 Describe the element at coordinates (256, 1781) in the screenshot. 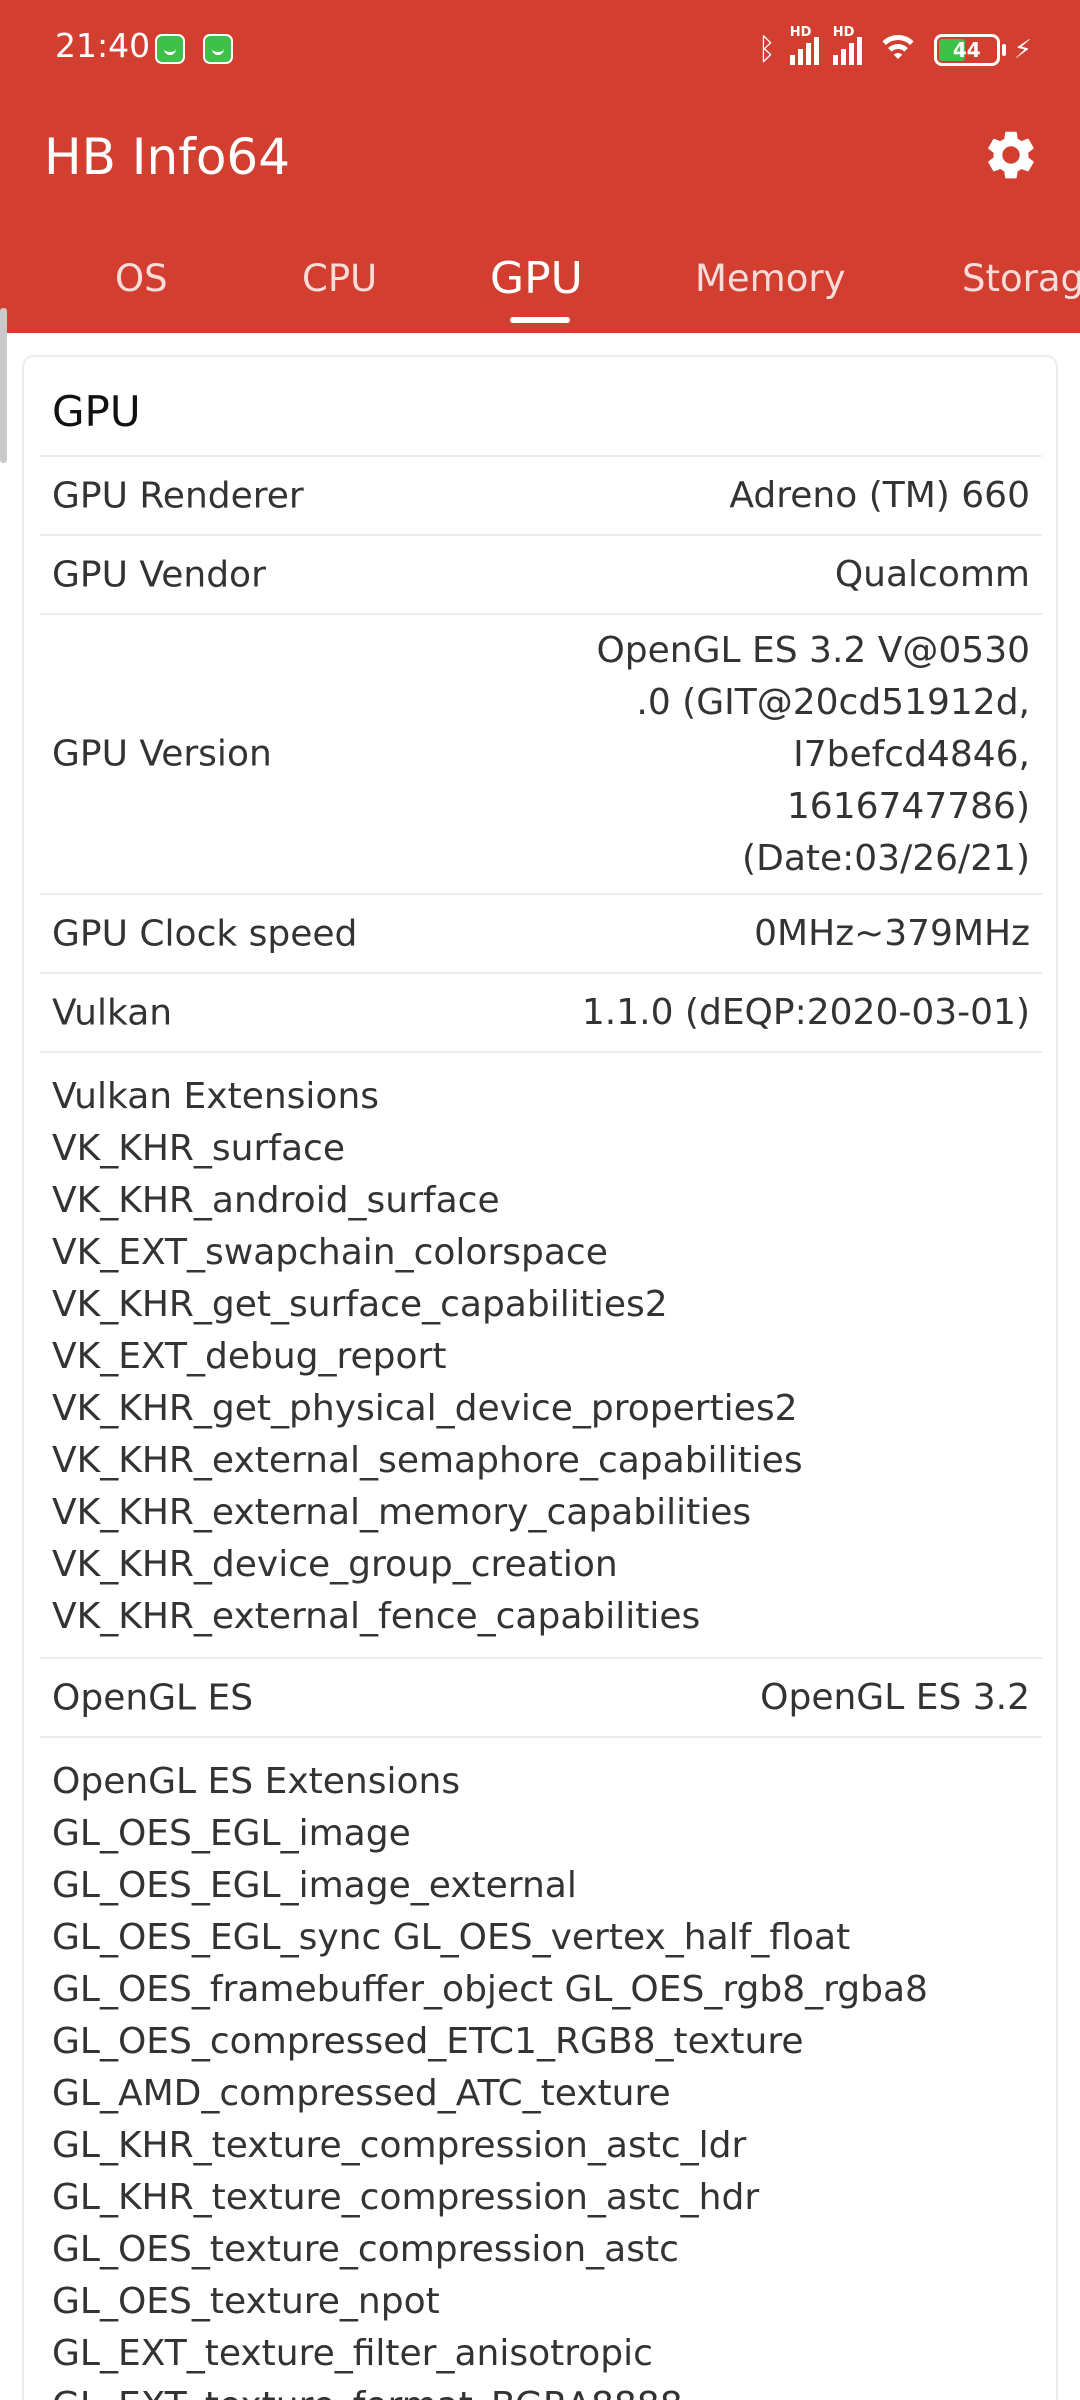

I see `row-label: OpenGL ES Extensions` at that location.